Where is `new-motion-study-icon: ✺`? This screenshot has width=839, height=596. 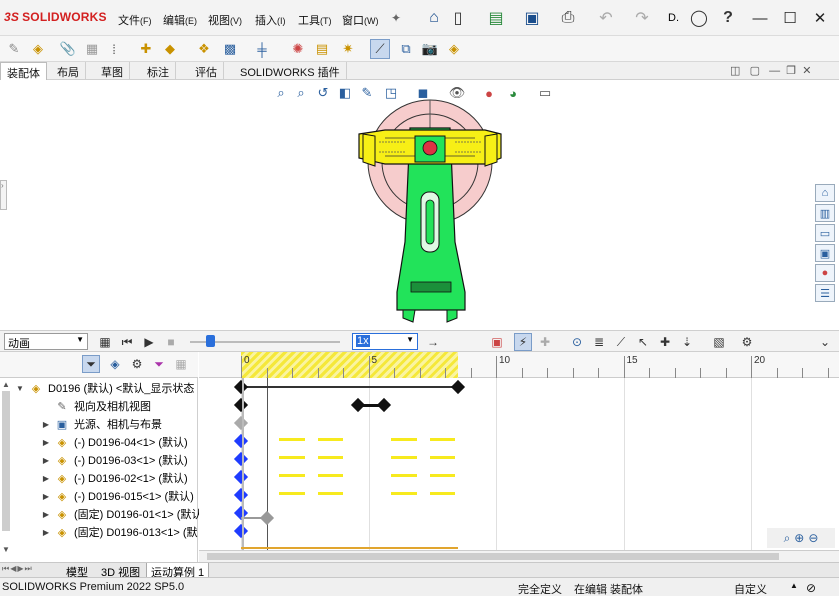
new-motion-study-icon: ✺ is located at coordinates (298, 49).